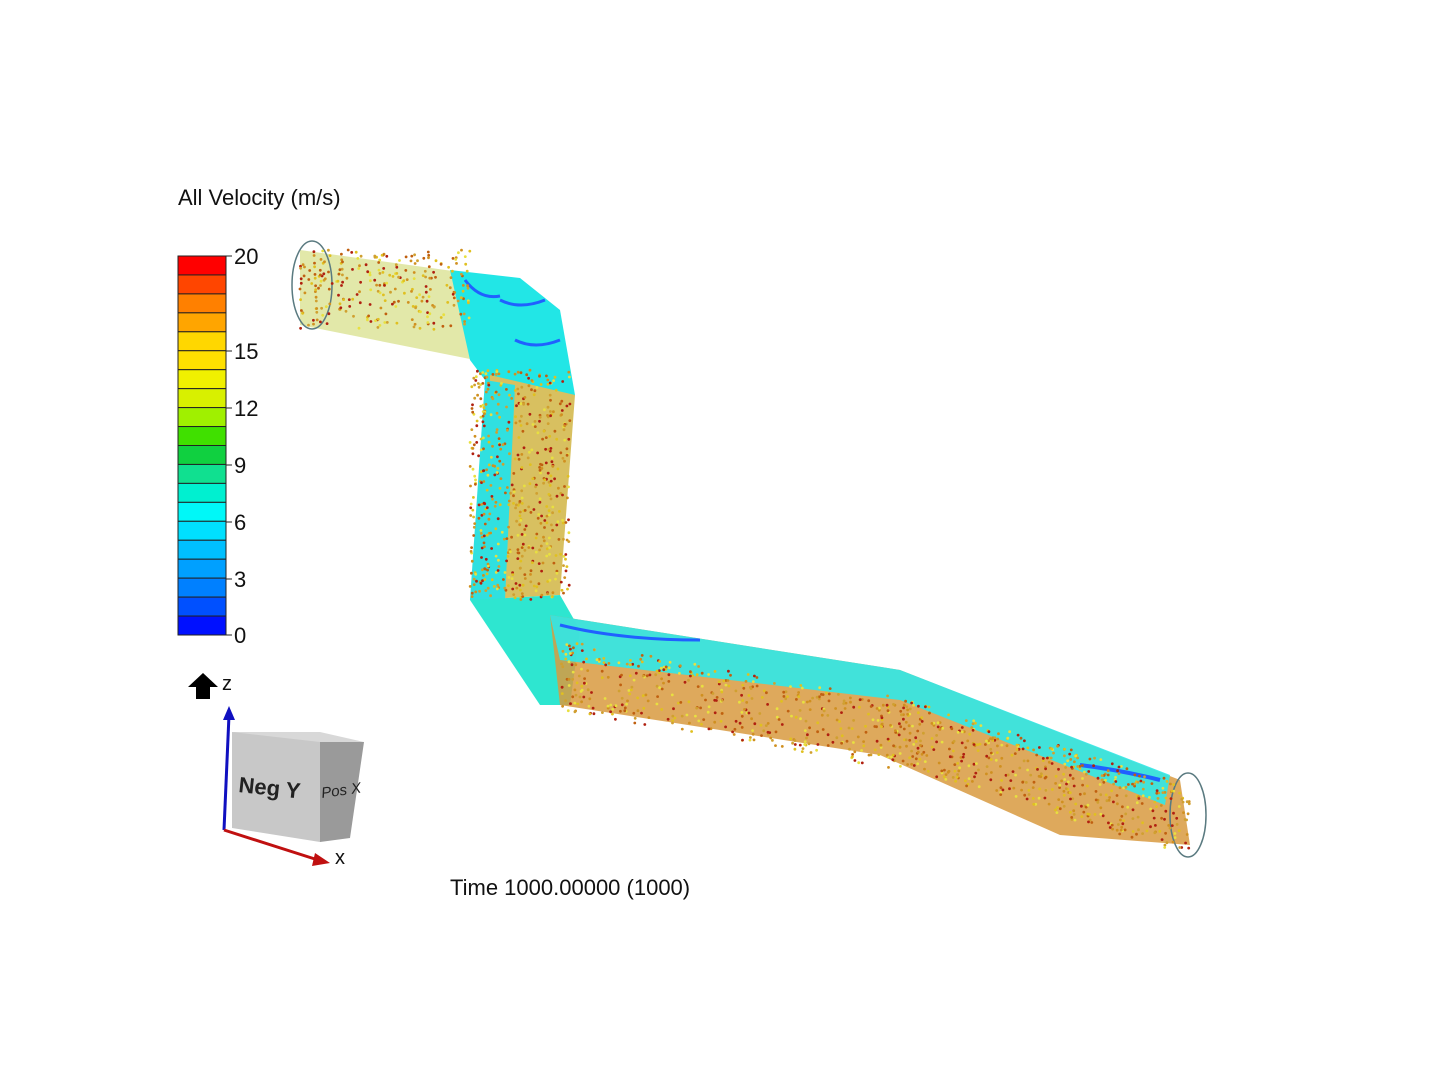 The image size is (1440, 1080). Describe the element at coordinates (276, 771) in the screenshot. I see `orientation-widget: z Neg Y Pos X x` at that location.